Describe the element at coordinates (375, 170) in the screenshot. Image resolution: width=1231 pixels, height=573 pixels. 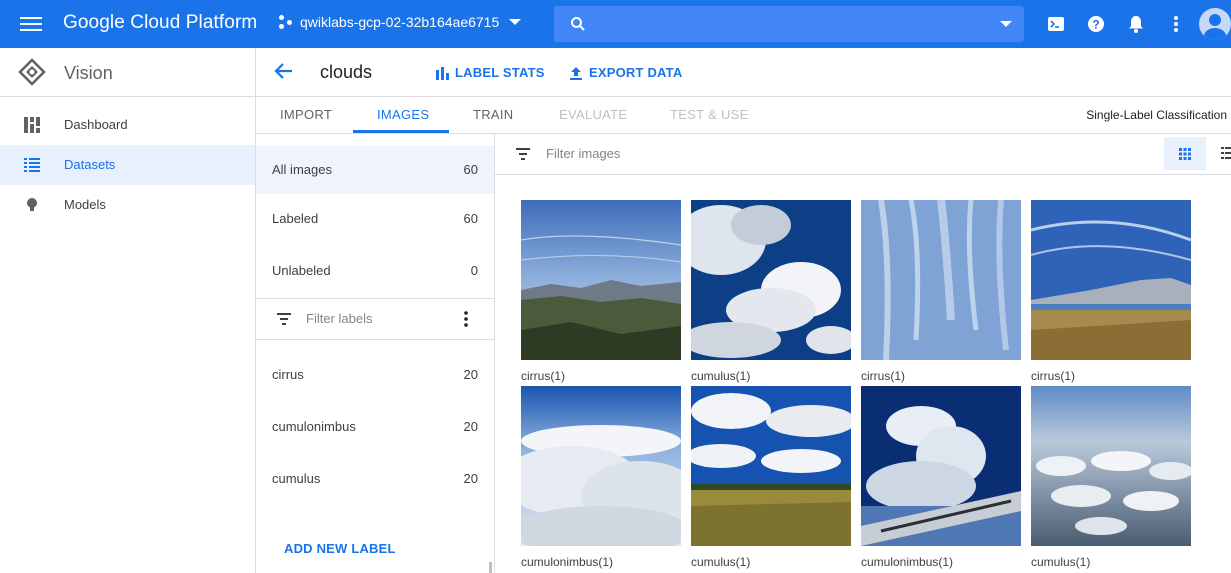
I see `filter-all-images: All images 60` at that location.